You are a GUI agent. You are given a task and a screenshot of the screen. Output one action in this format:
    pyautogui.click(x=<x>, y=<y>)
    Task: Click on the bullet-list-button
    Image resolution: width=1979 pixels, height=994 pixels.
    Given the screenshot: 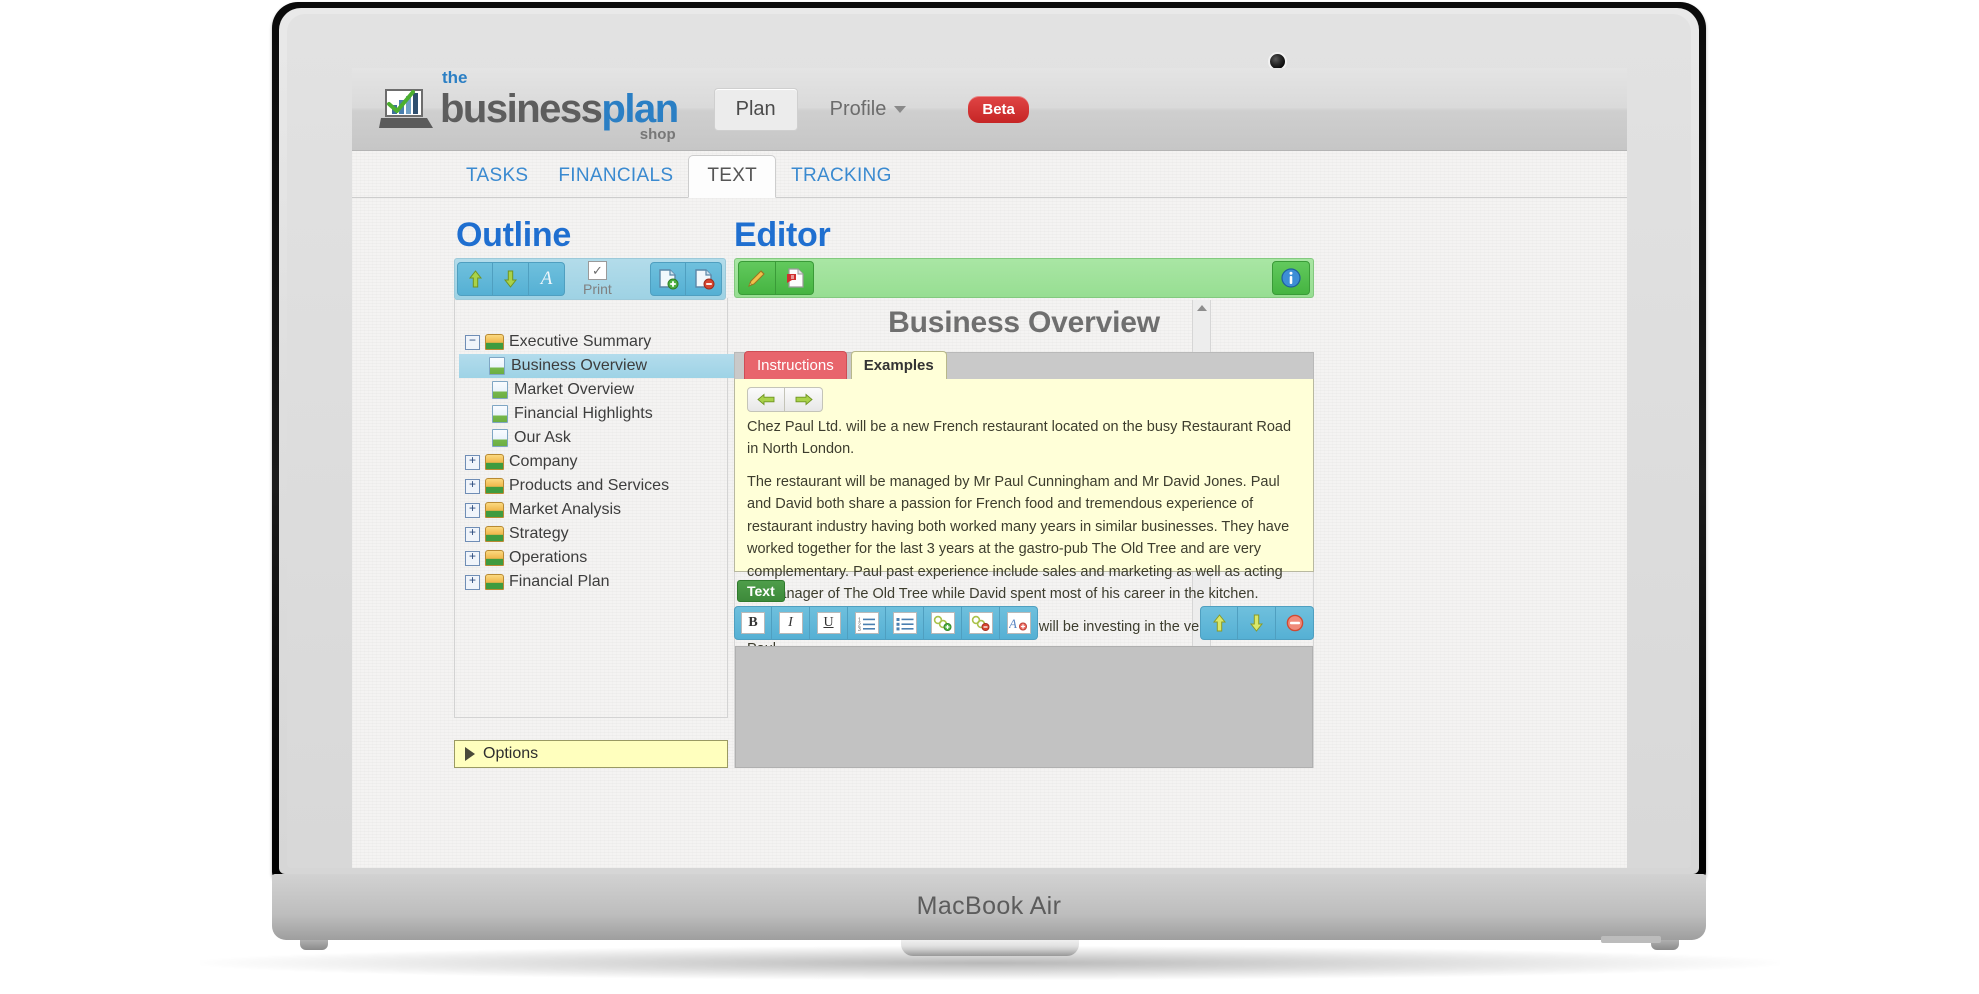 What is the action you would take?
    pyautogui.click(x=905, y=623)
    